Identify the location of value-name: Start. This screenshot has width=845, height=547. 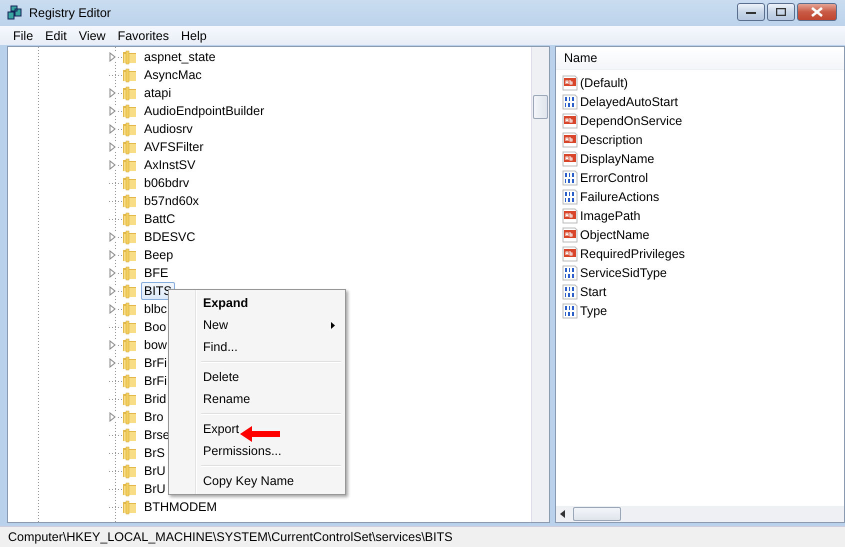
(593, 291).